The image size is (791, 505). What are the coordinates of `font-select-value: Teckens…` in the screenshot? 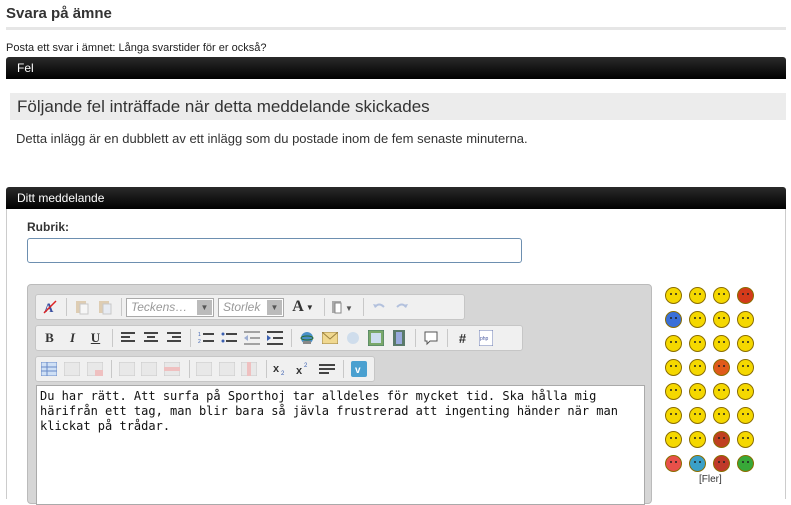 It's located at (159, 307).